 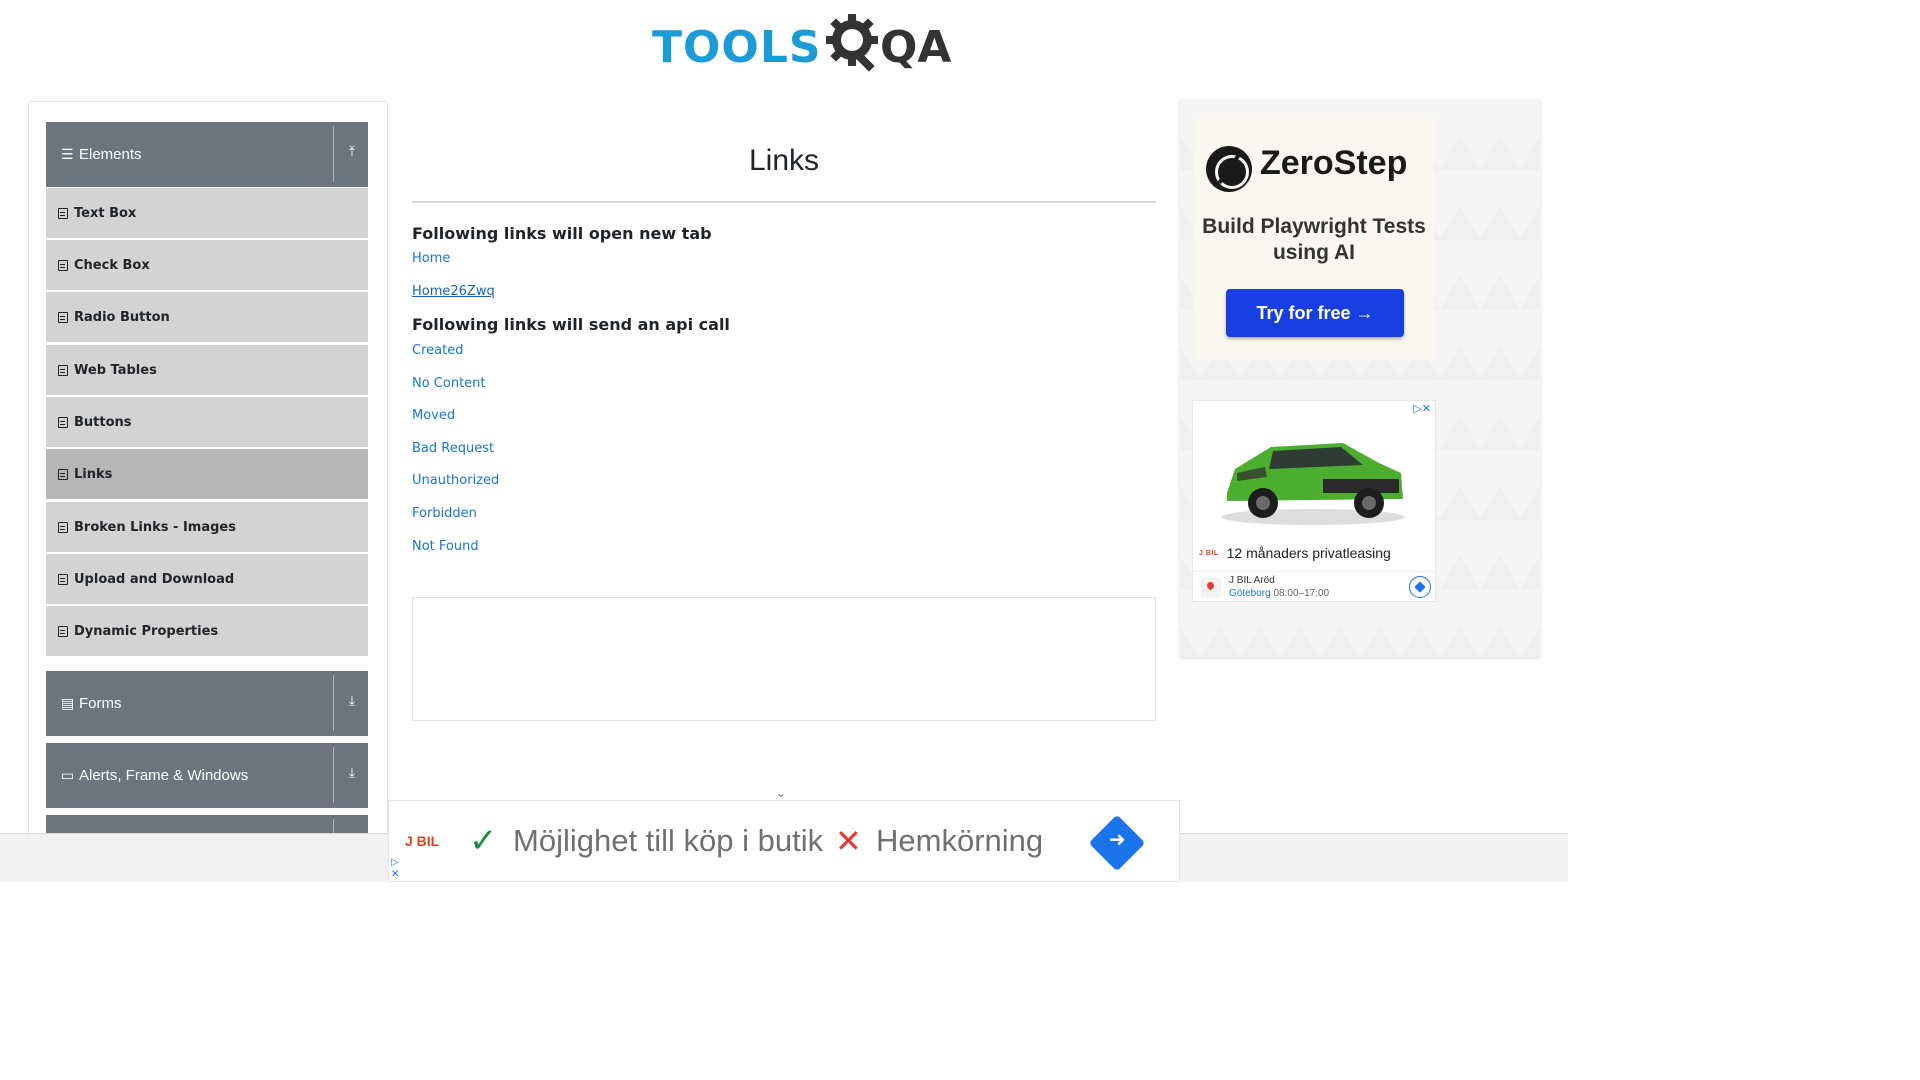 What do you see at coordinates (93, 474) in the screenshot?
I see `menu-label: Links` at bounding box center [93, 474].